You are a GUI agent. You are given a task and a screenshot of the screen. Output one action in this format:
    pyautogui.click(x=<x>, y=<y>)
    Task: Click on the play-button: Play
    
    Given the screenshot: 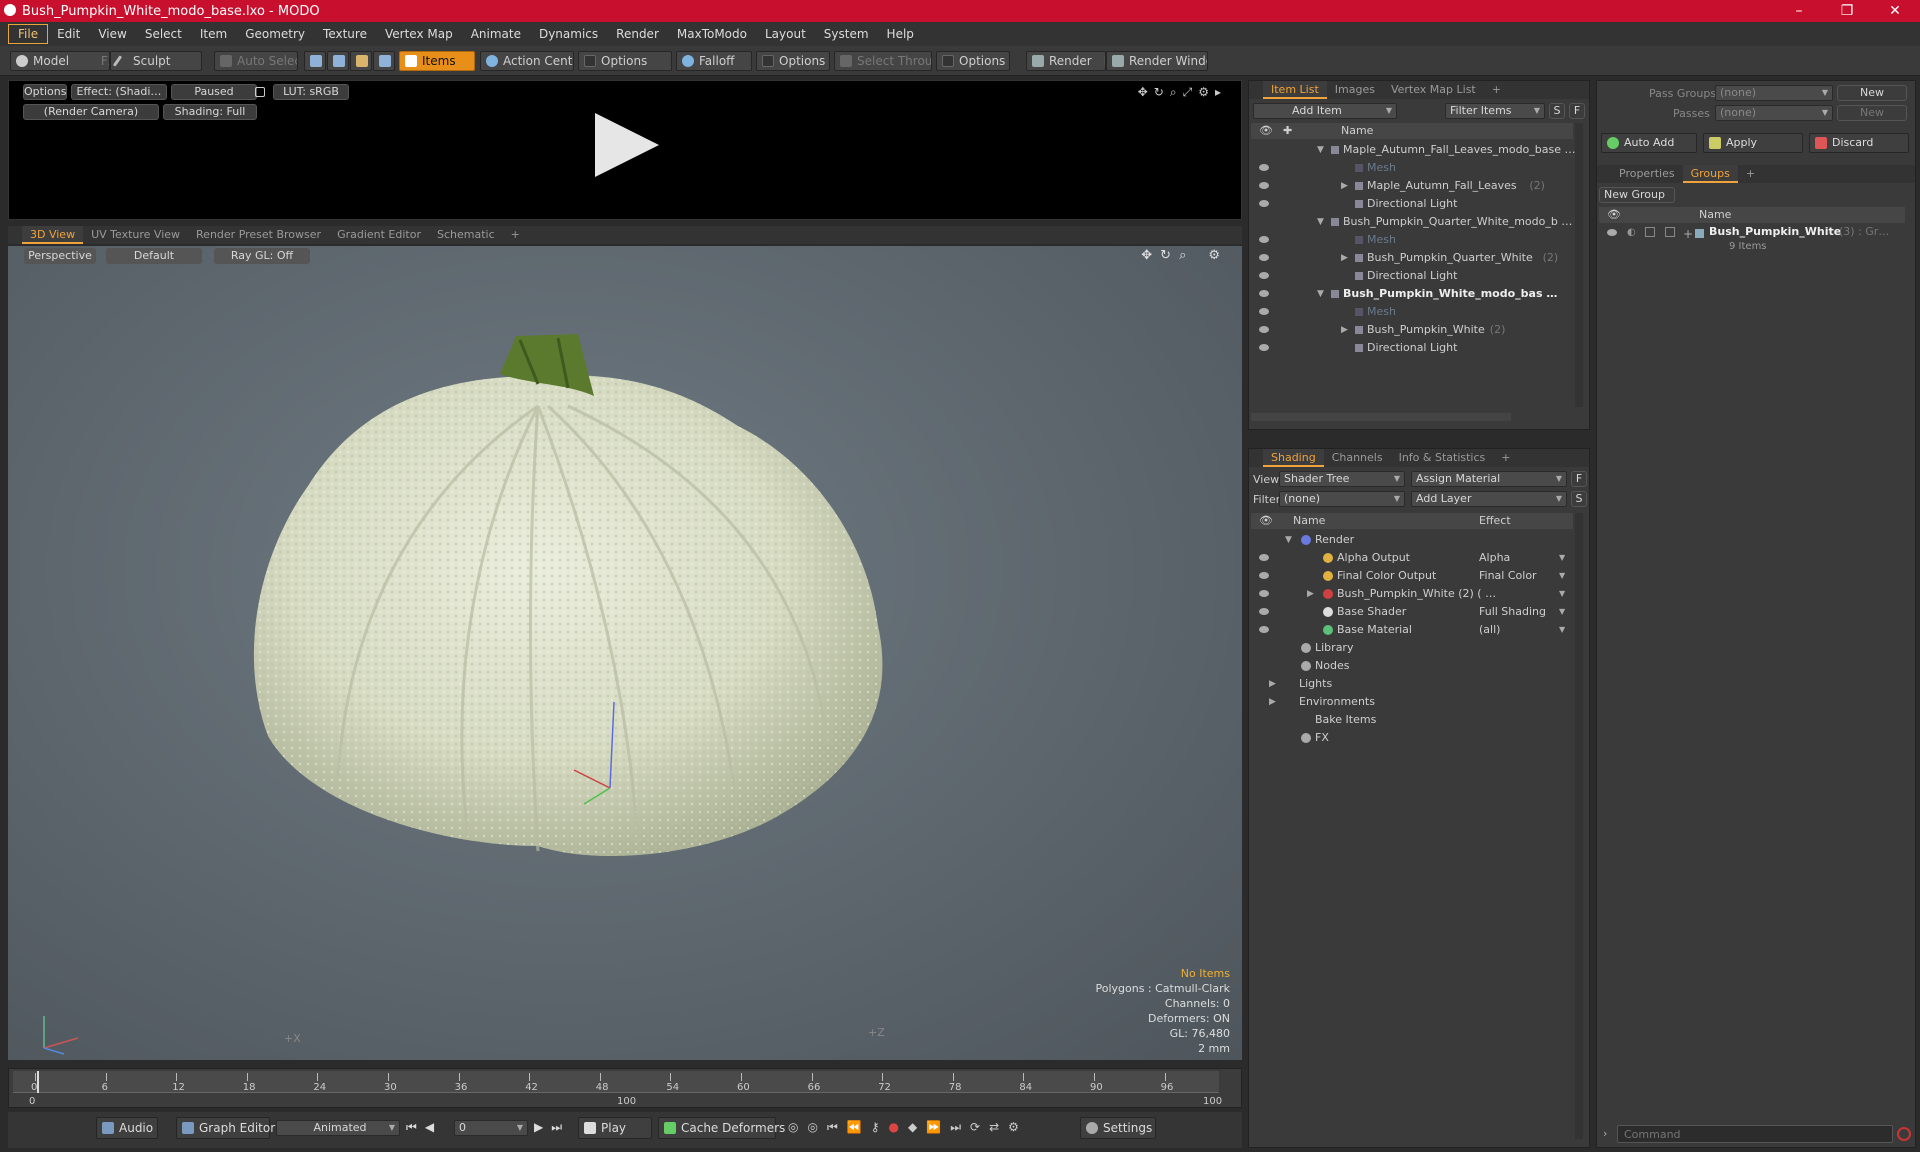 What is the action you would take?
    pyautogui.click(x=615, y=1128)
    